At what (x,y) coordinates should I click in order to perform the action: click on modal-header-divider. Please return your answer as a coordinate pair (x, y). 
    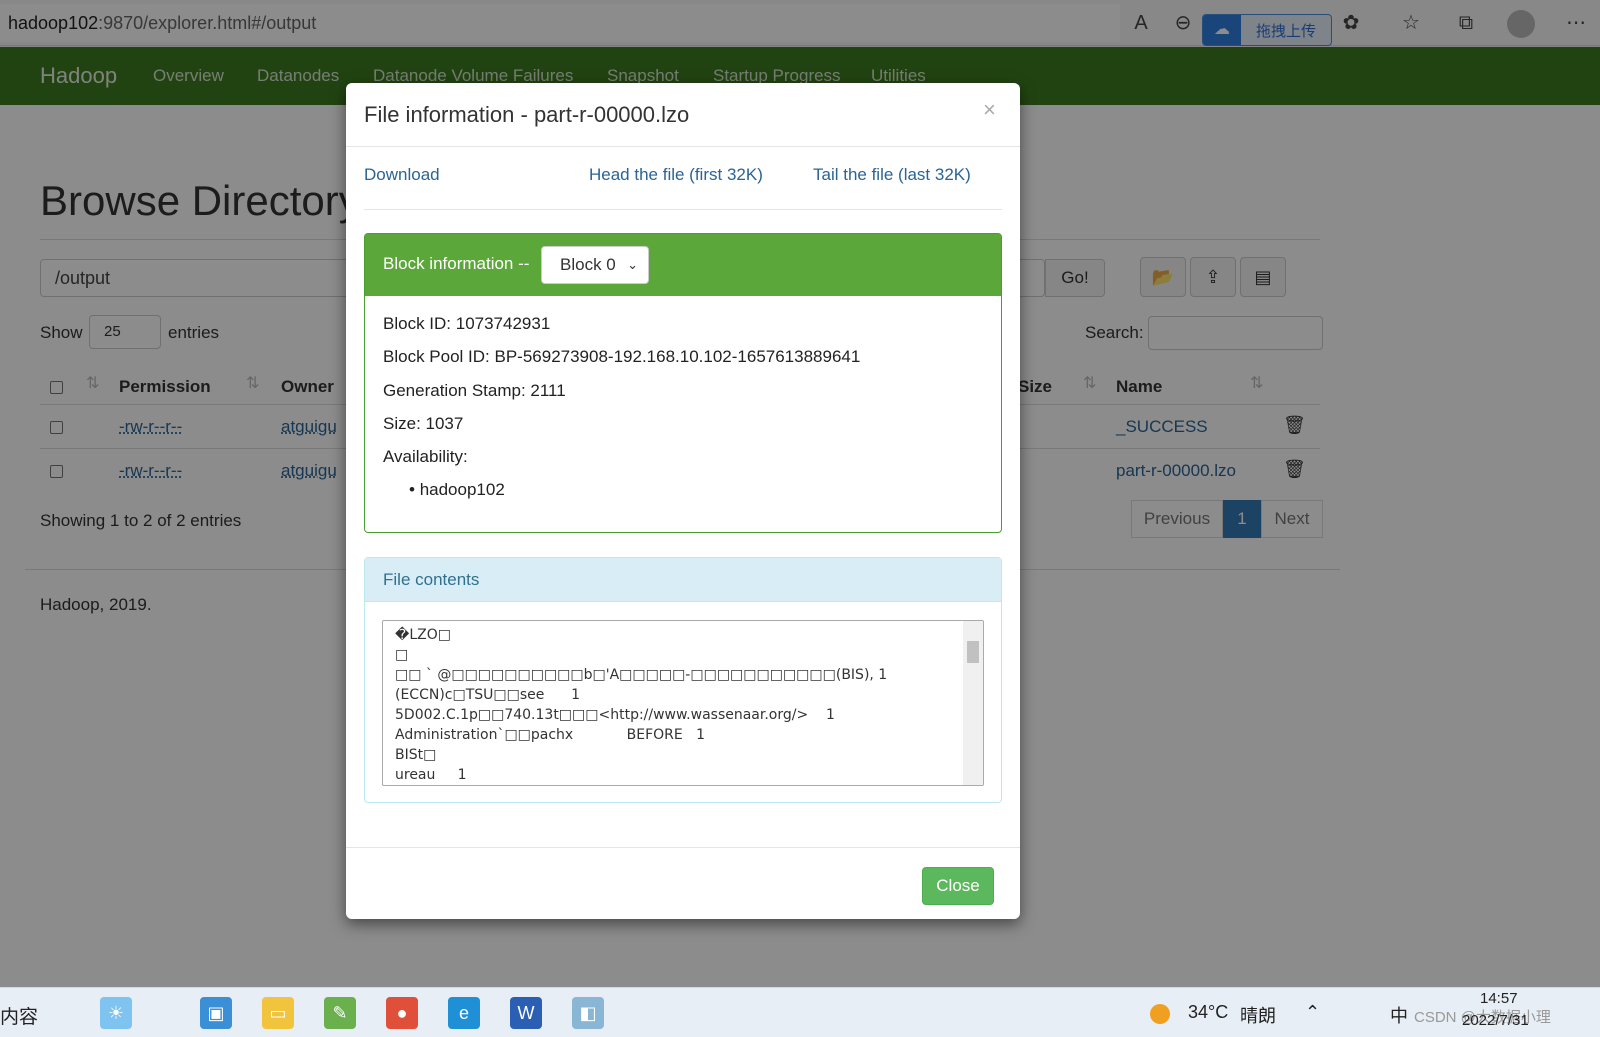
    Looking at the image, I should click on (683, 146).